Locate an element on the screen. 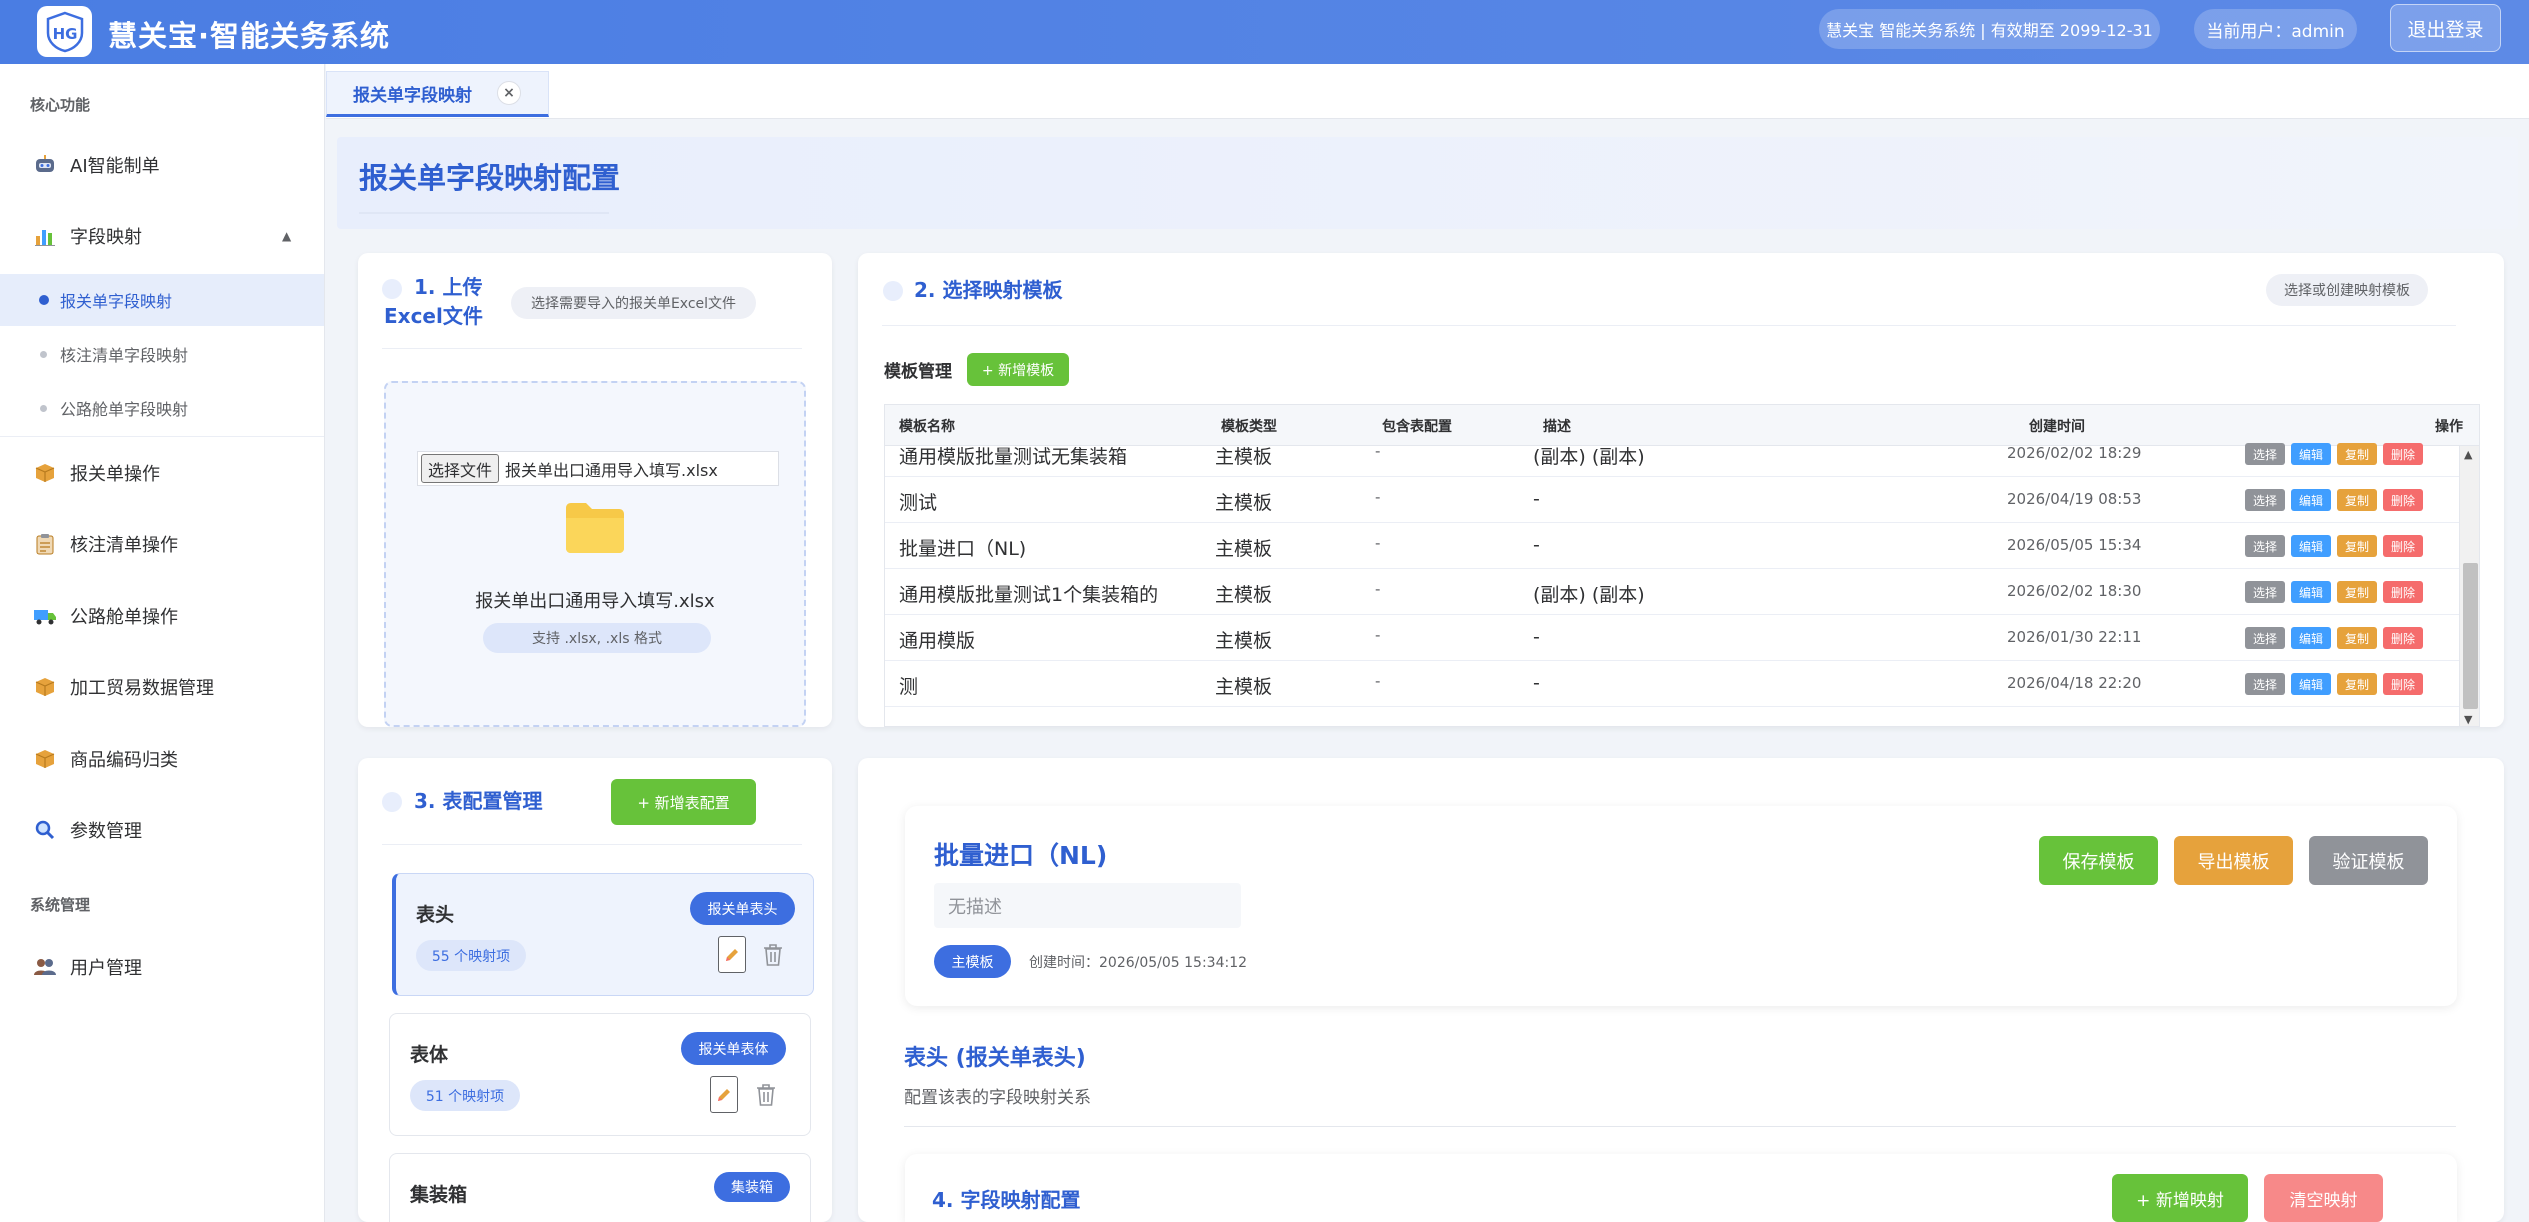  save-template-button: 保存模板 is located at coordinates (2098, 860).